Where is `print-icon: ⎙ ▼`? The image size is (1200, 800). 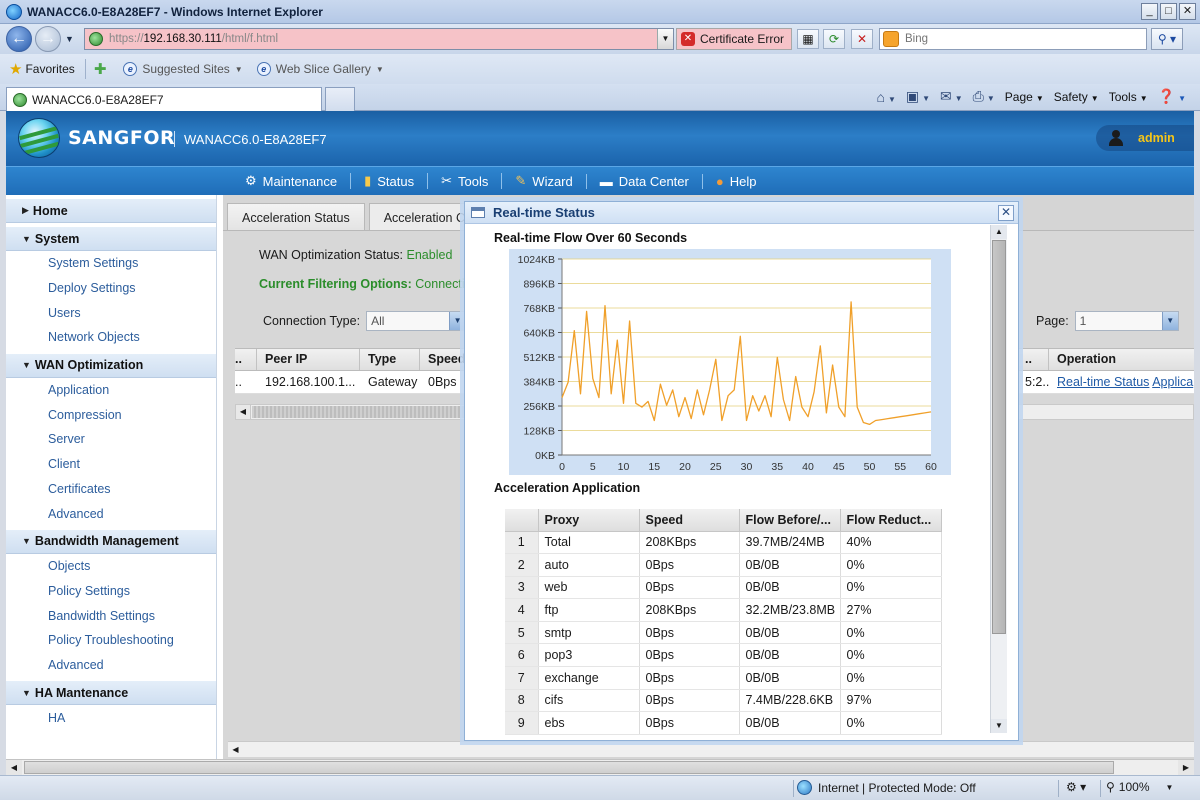 print-icon: ⎙ ▼ is located at coordinates (984, 96).